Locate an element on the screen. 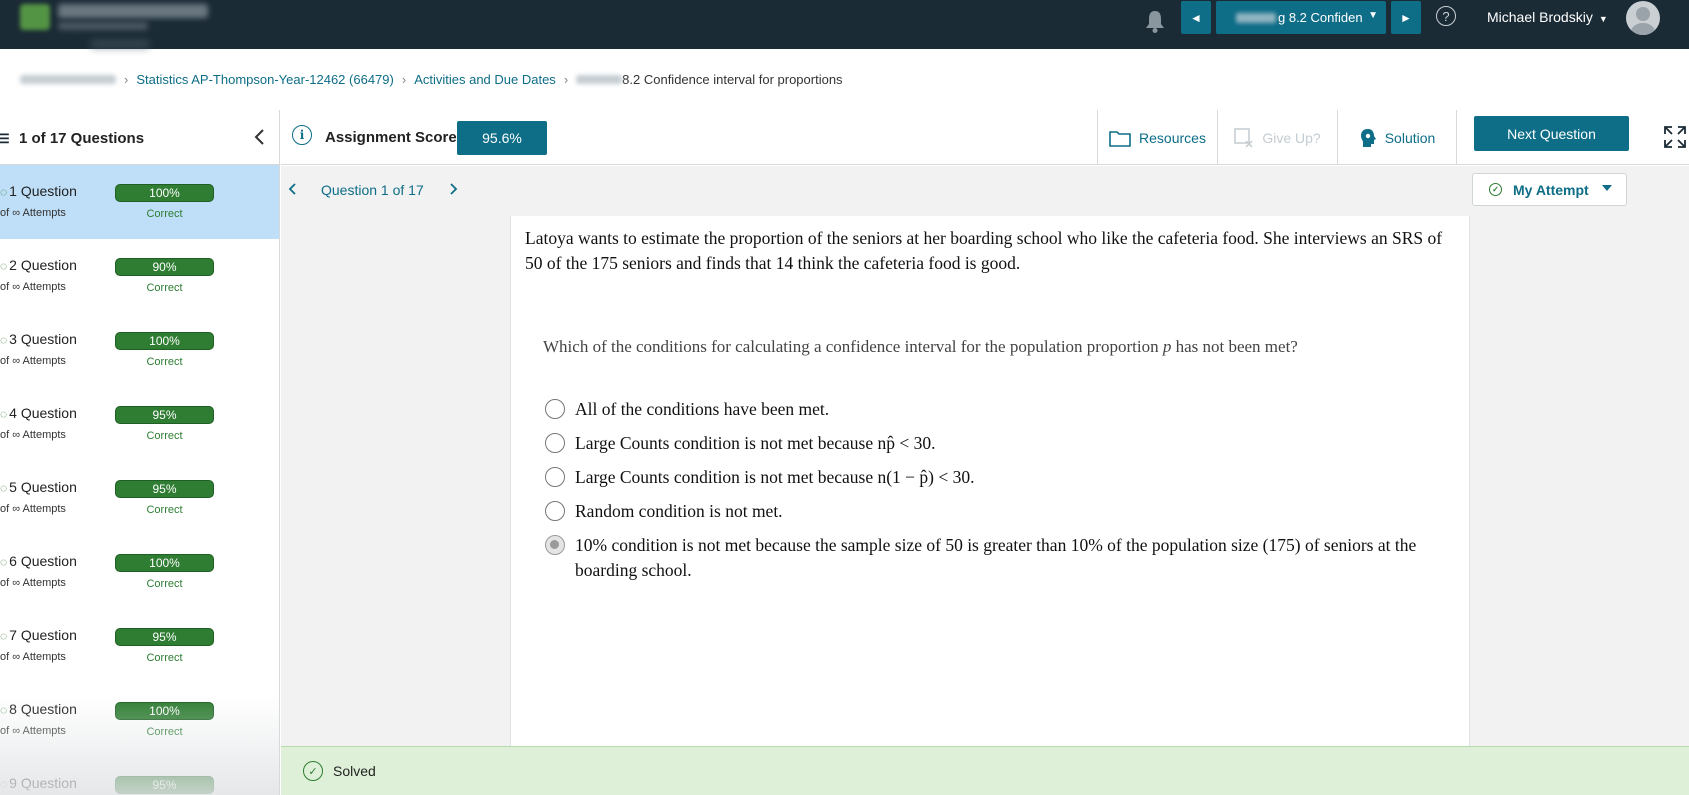  question-list-title: 1 of 17 Questions is located at coordinates (82, 138).